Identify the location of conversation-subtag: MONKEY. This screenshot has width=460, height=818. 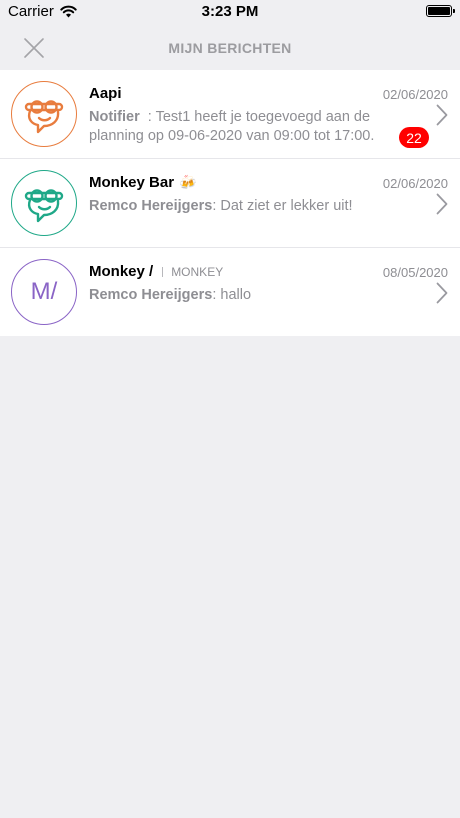
(192, 272).